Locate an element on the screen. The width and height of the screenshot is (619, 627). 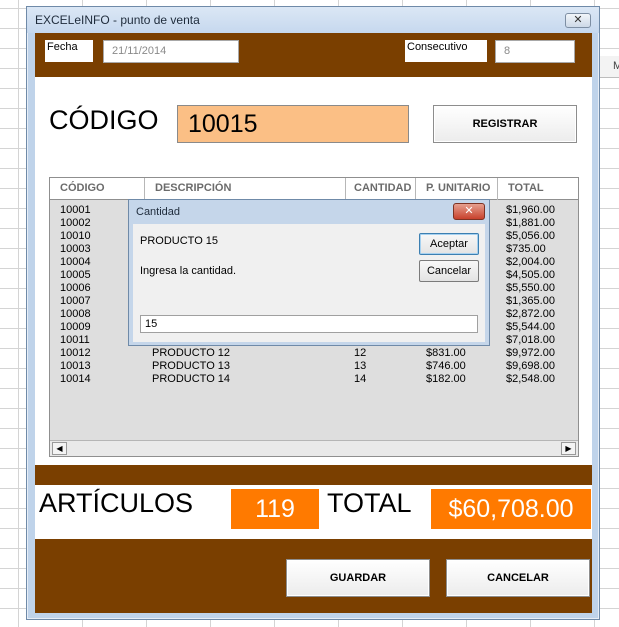
fecha-label: Fecha is located at coordinates (69, 51).